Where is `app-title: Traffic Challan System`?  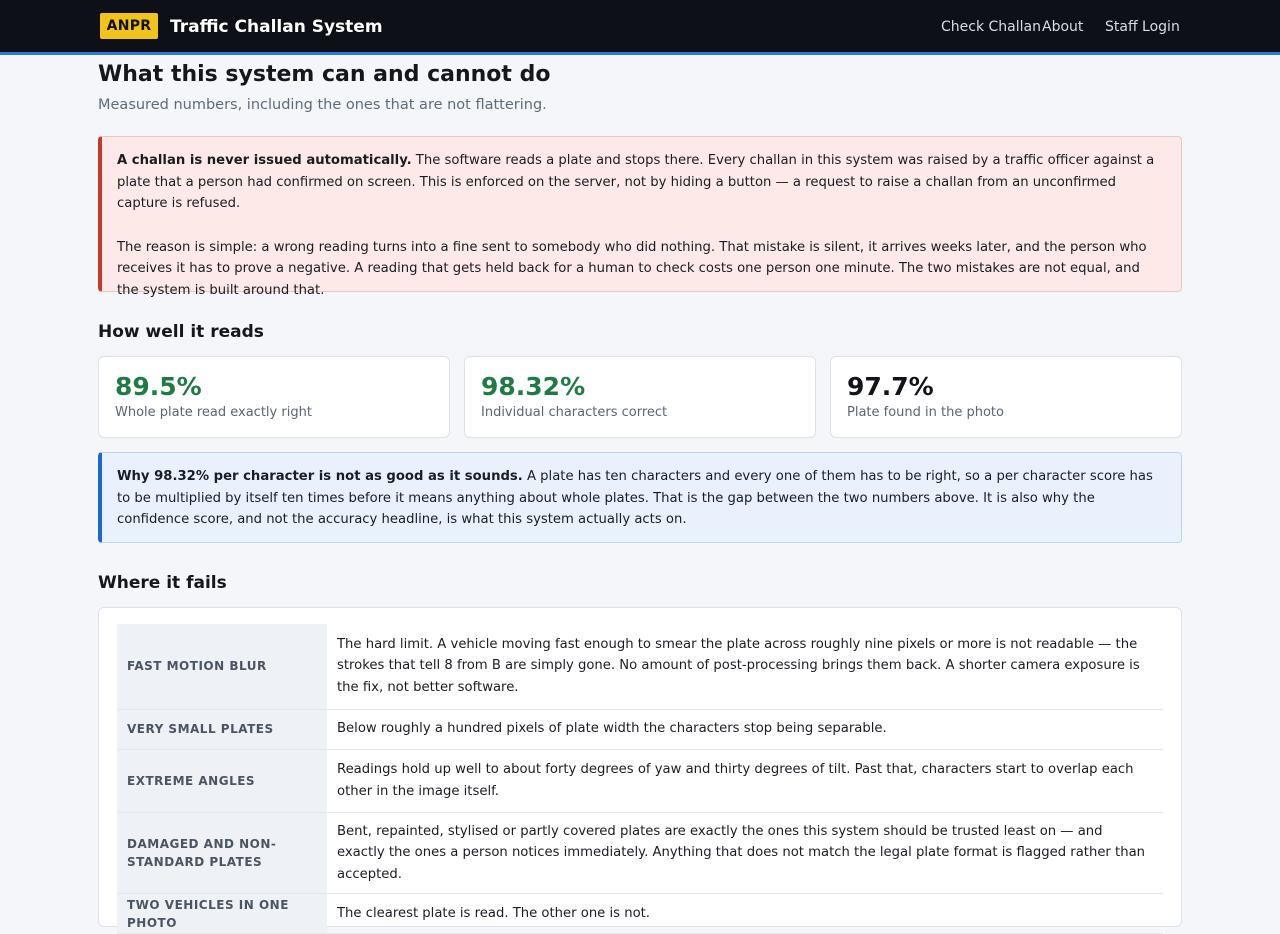
app-title: Traffic Challan System is located at coordinates (276, 27).